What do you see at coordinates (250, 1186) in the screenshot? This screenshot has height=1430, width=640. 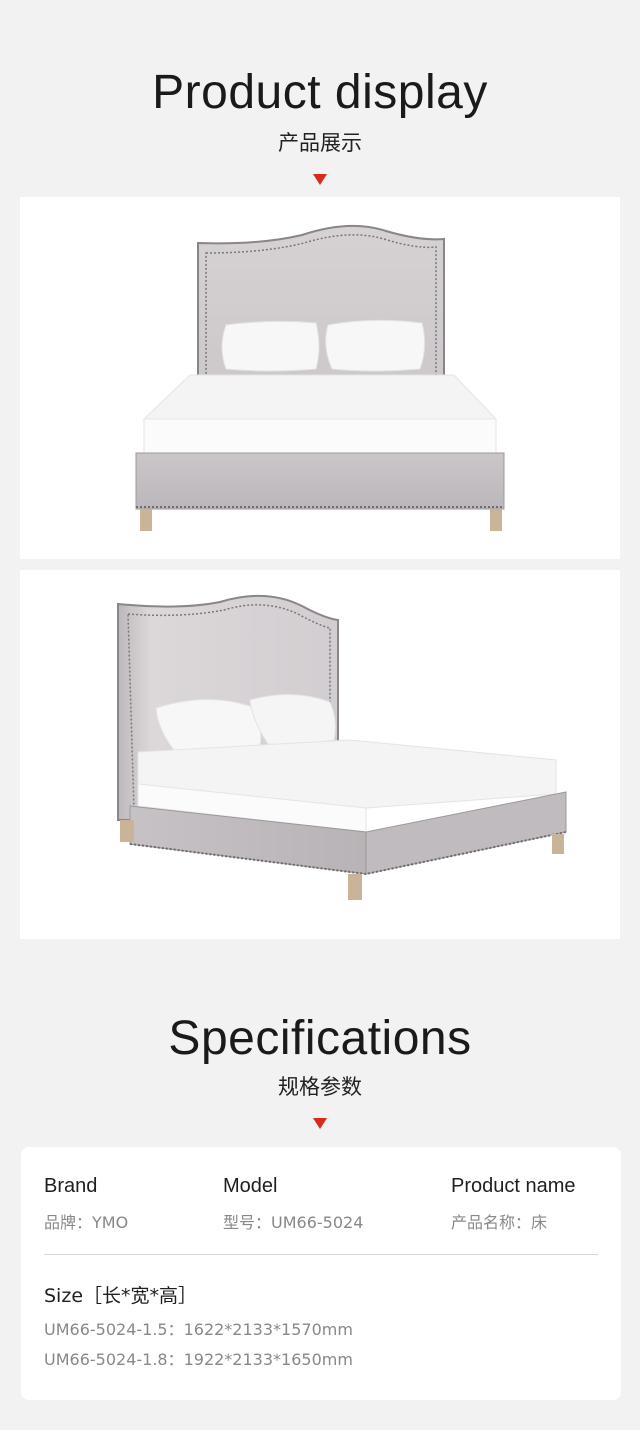 I see `model-label: Model` at bounding box center [250, 1186].